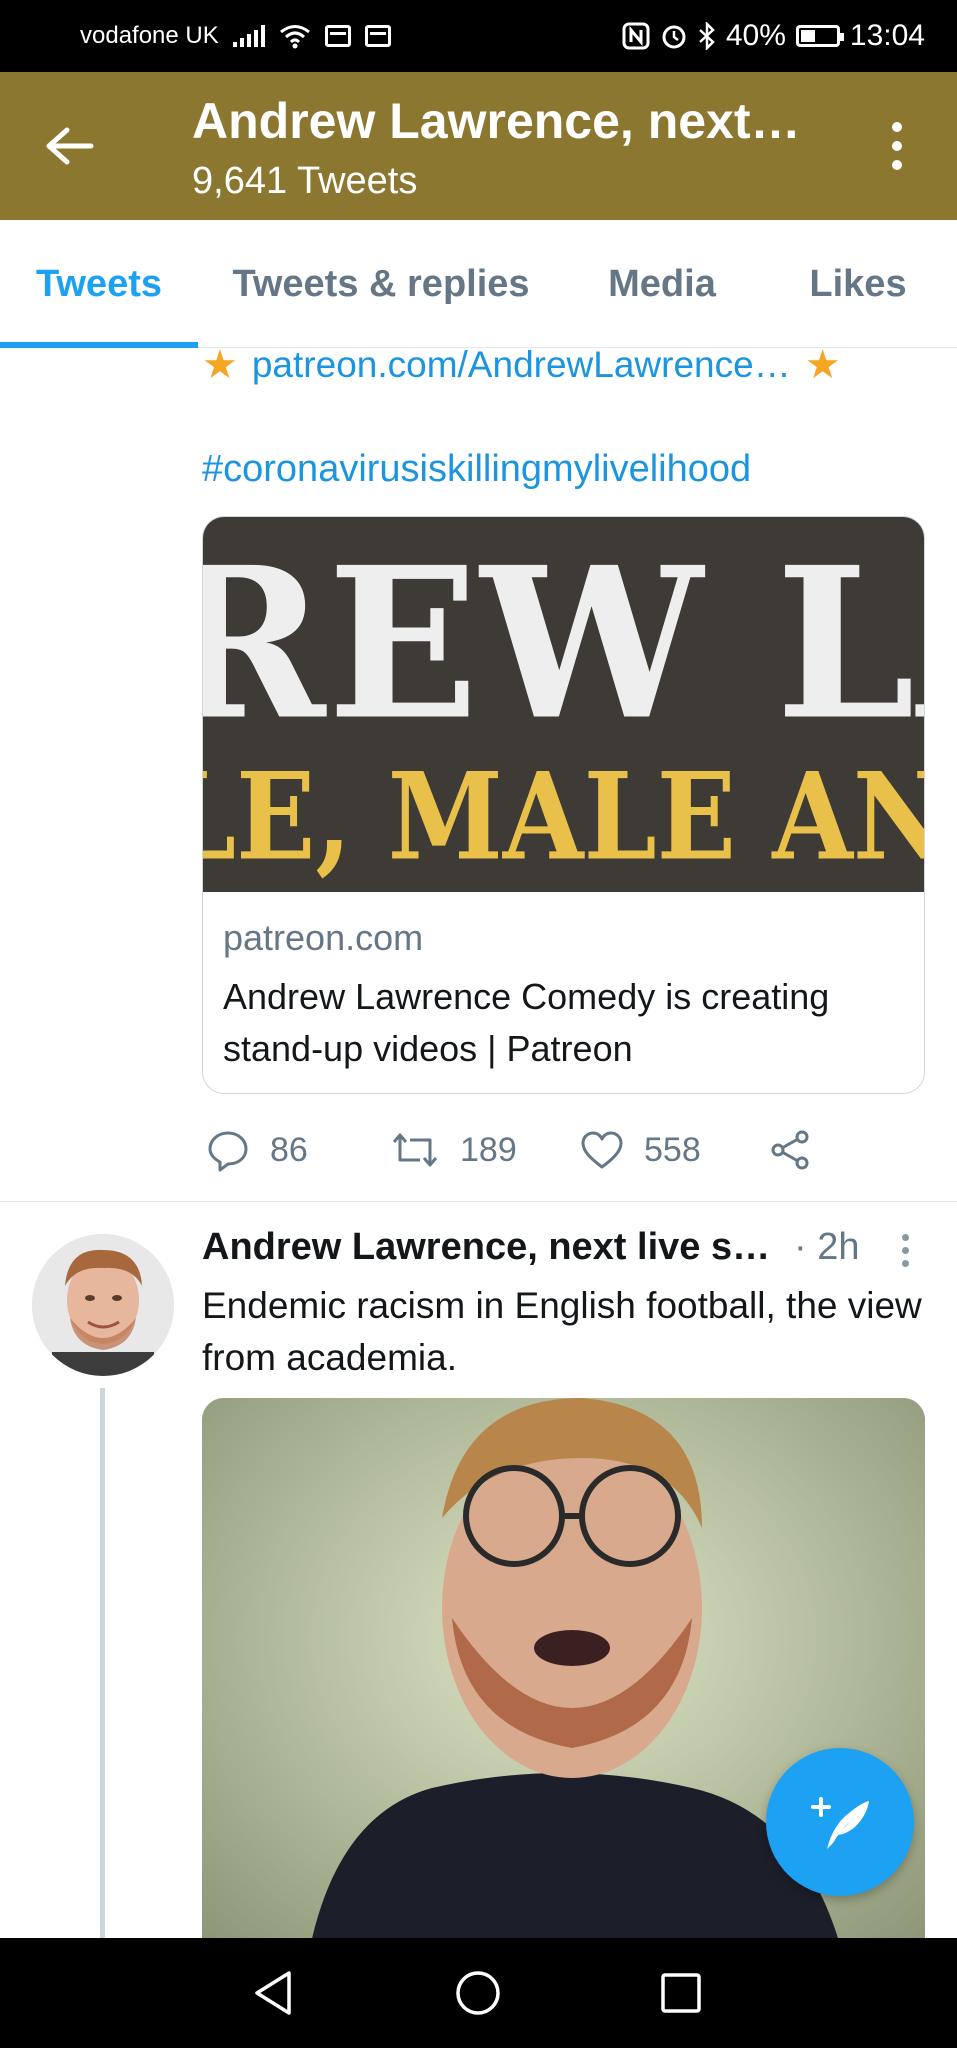 Image resolution: width=957 pixels, height=2048 pixels. Describe the element at coordinates (453, 1150) in the screenshot. I see `retweet-button: 189` at that location.